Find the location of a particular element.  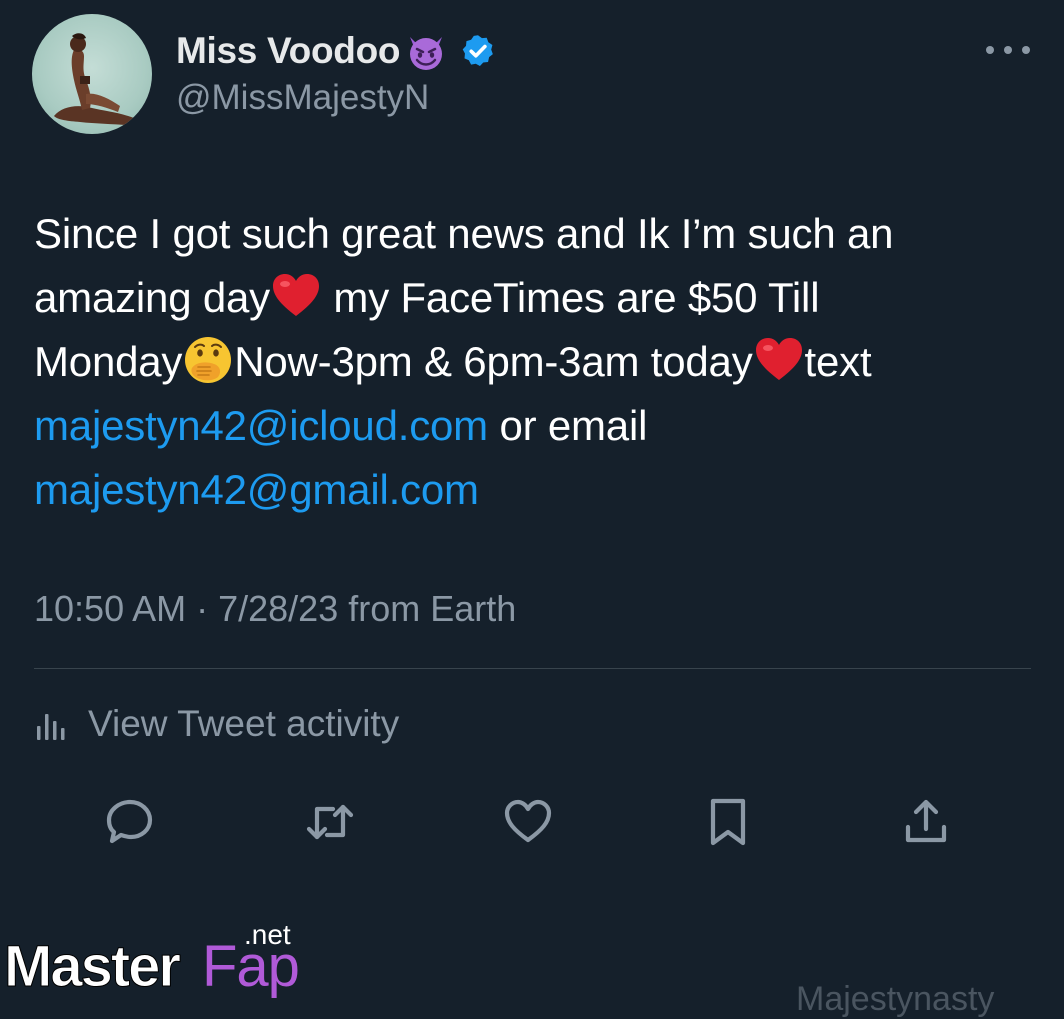

tweet-line-3: Monday Now-3pm & 6pm-3am today text is located at coordinates (534, 362).